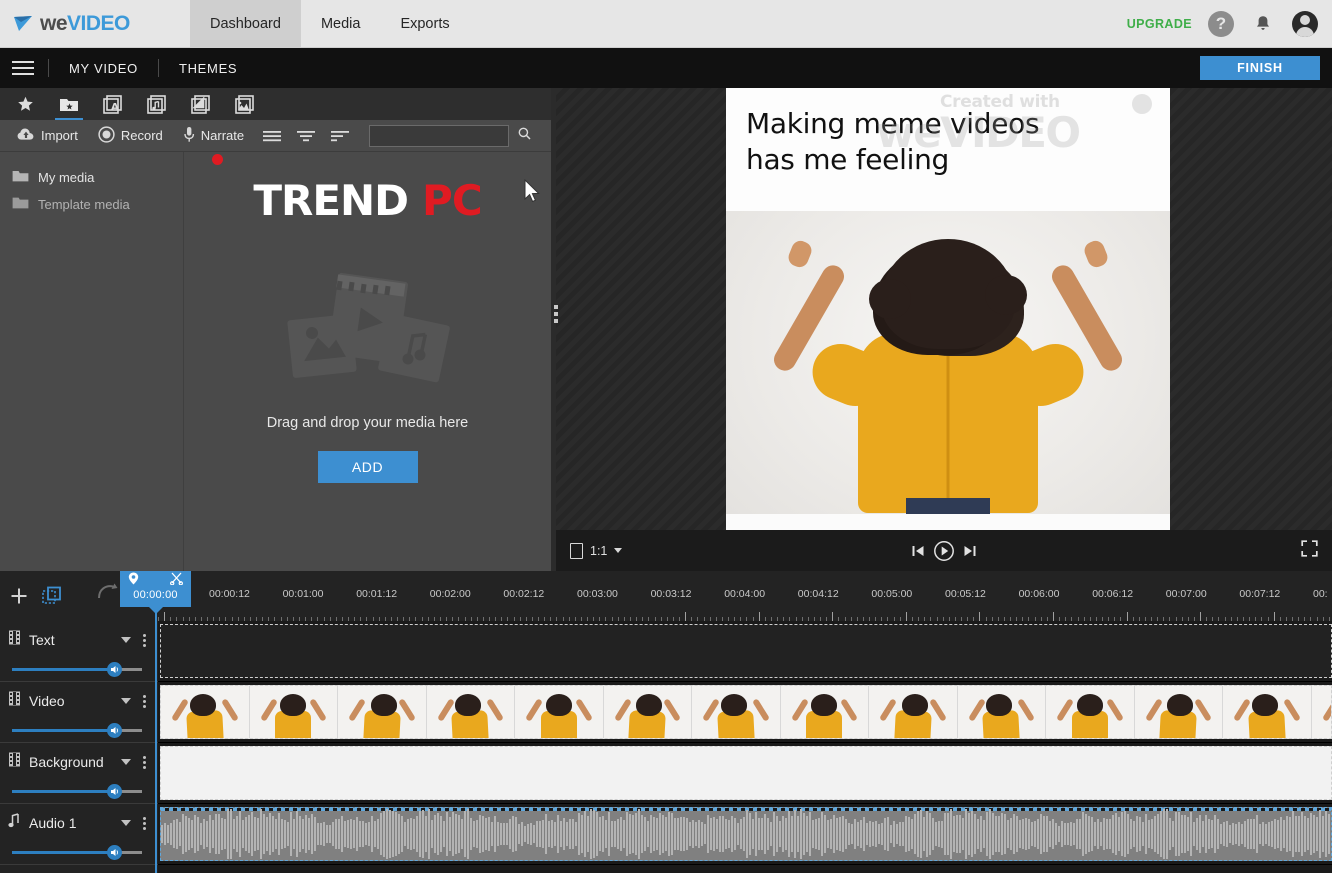 This screenshot has height=873, width=1332. I want to click on media-search-box, so click(450, 135).